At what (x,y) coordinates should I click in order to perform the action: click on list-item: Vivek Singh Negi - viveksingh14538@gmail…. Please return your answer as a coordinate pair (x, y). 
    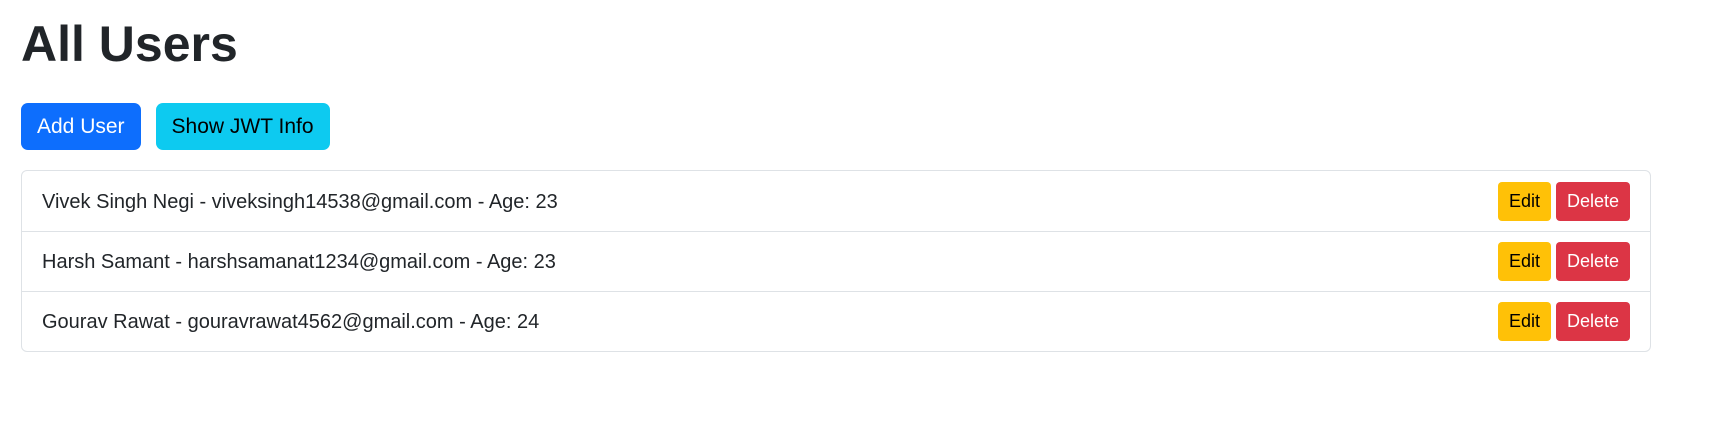
    Looking at the image, I should click on (836, 201).